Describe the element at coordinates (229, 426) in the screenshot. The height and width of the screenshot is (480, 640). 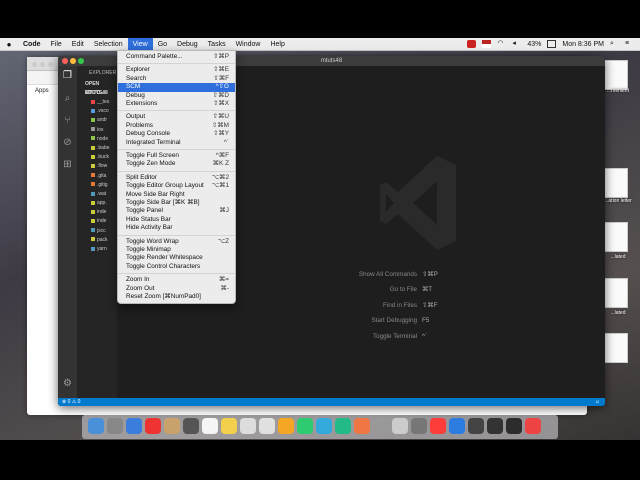
I see `stickies-icon` at that location.